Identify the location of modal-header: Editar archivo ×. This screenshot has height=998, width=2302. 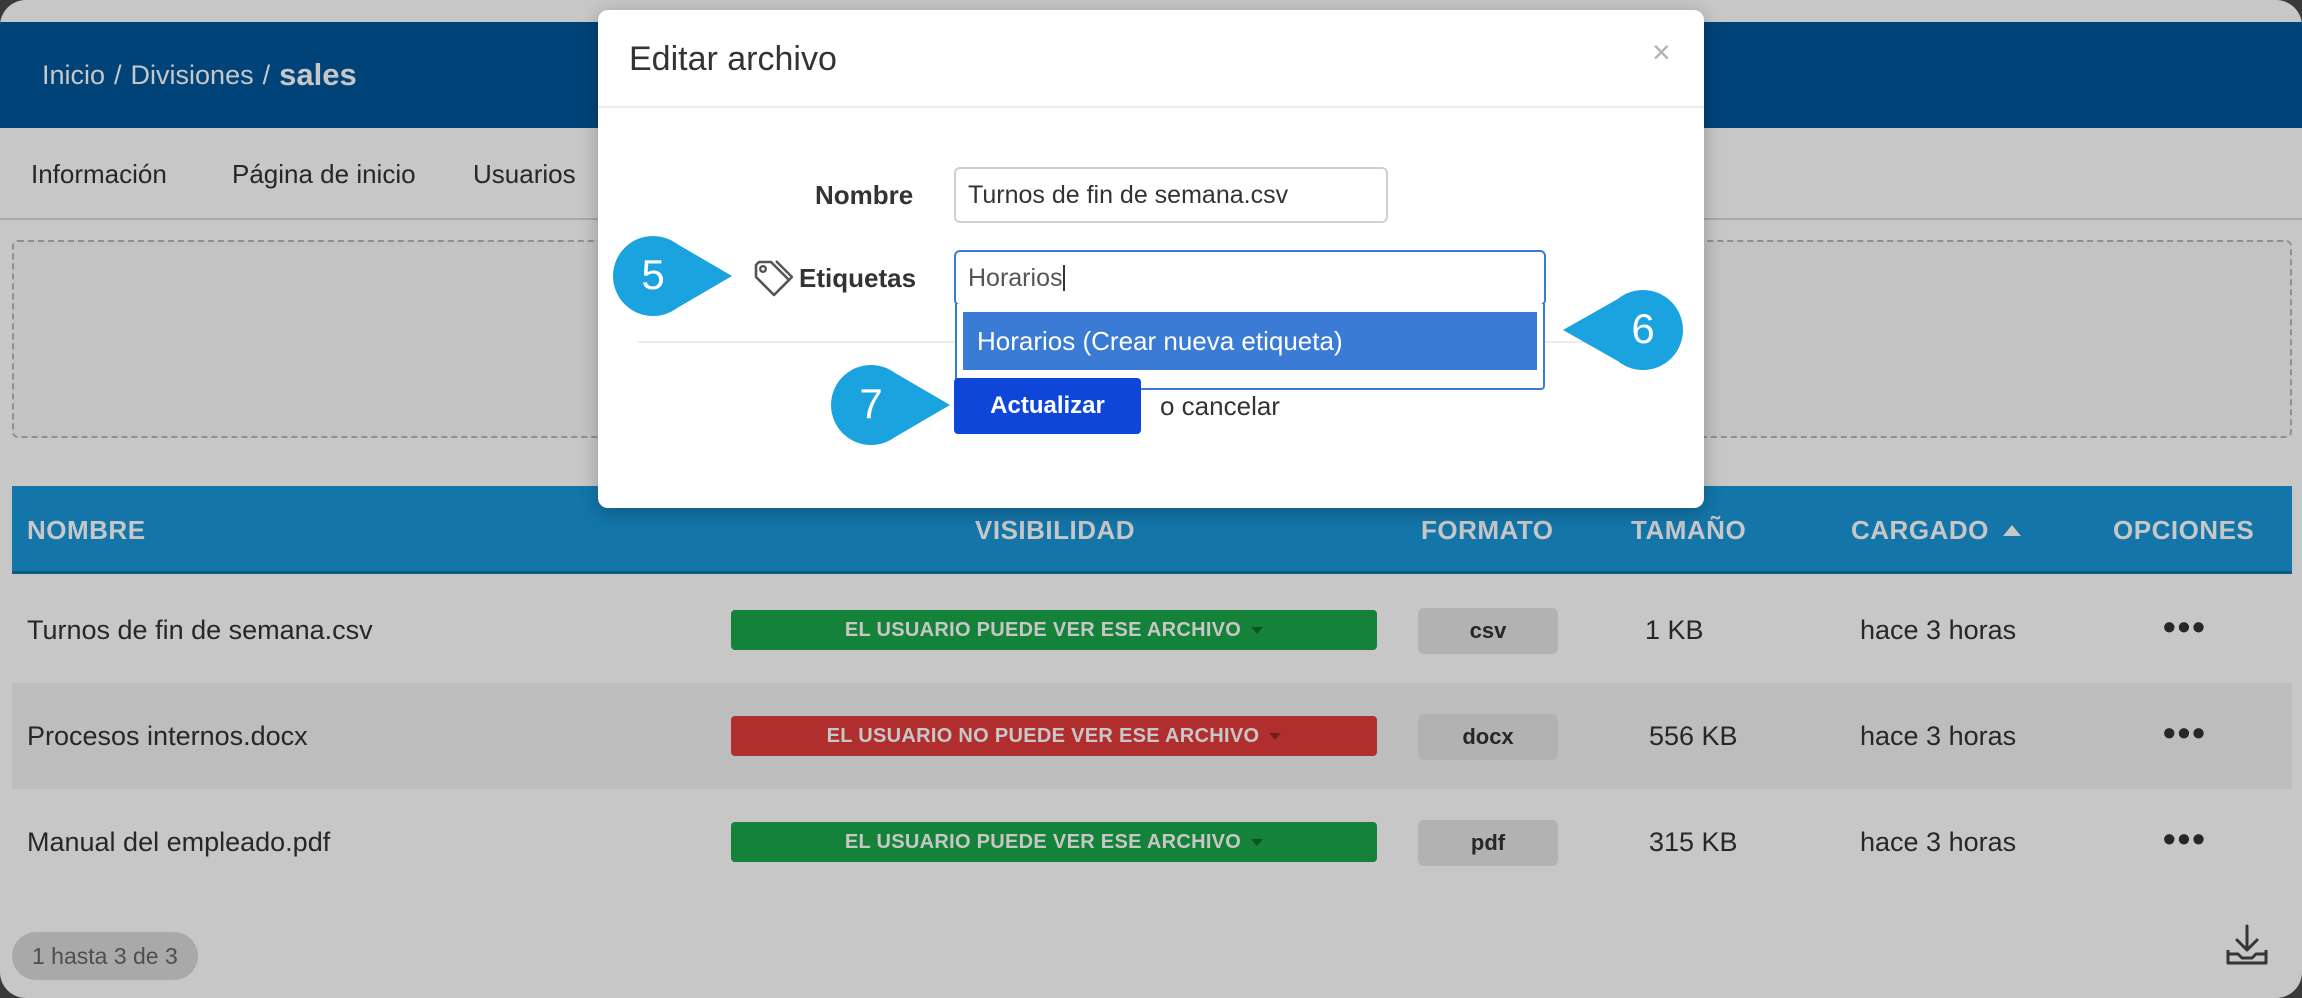
(1151, 59).